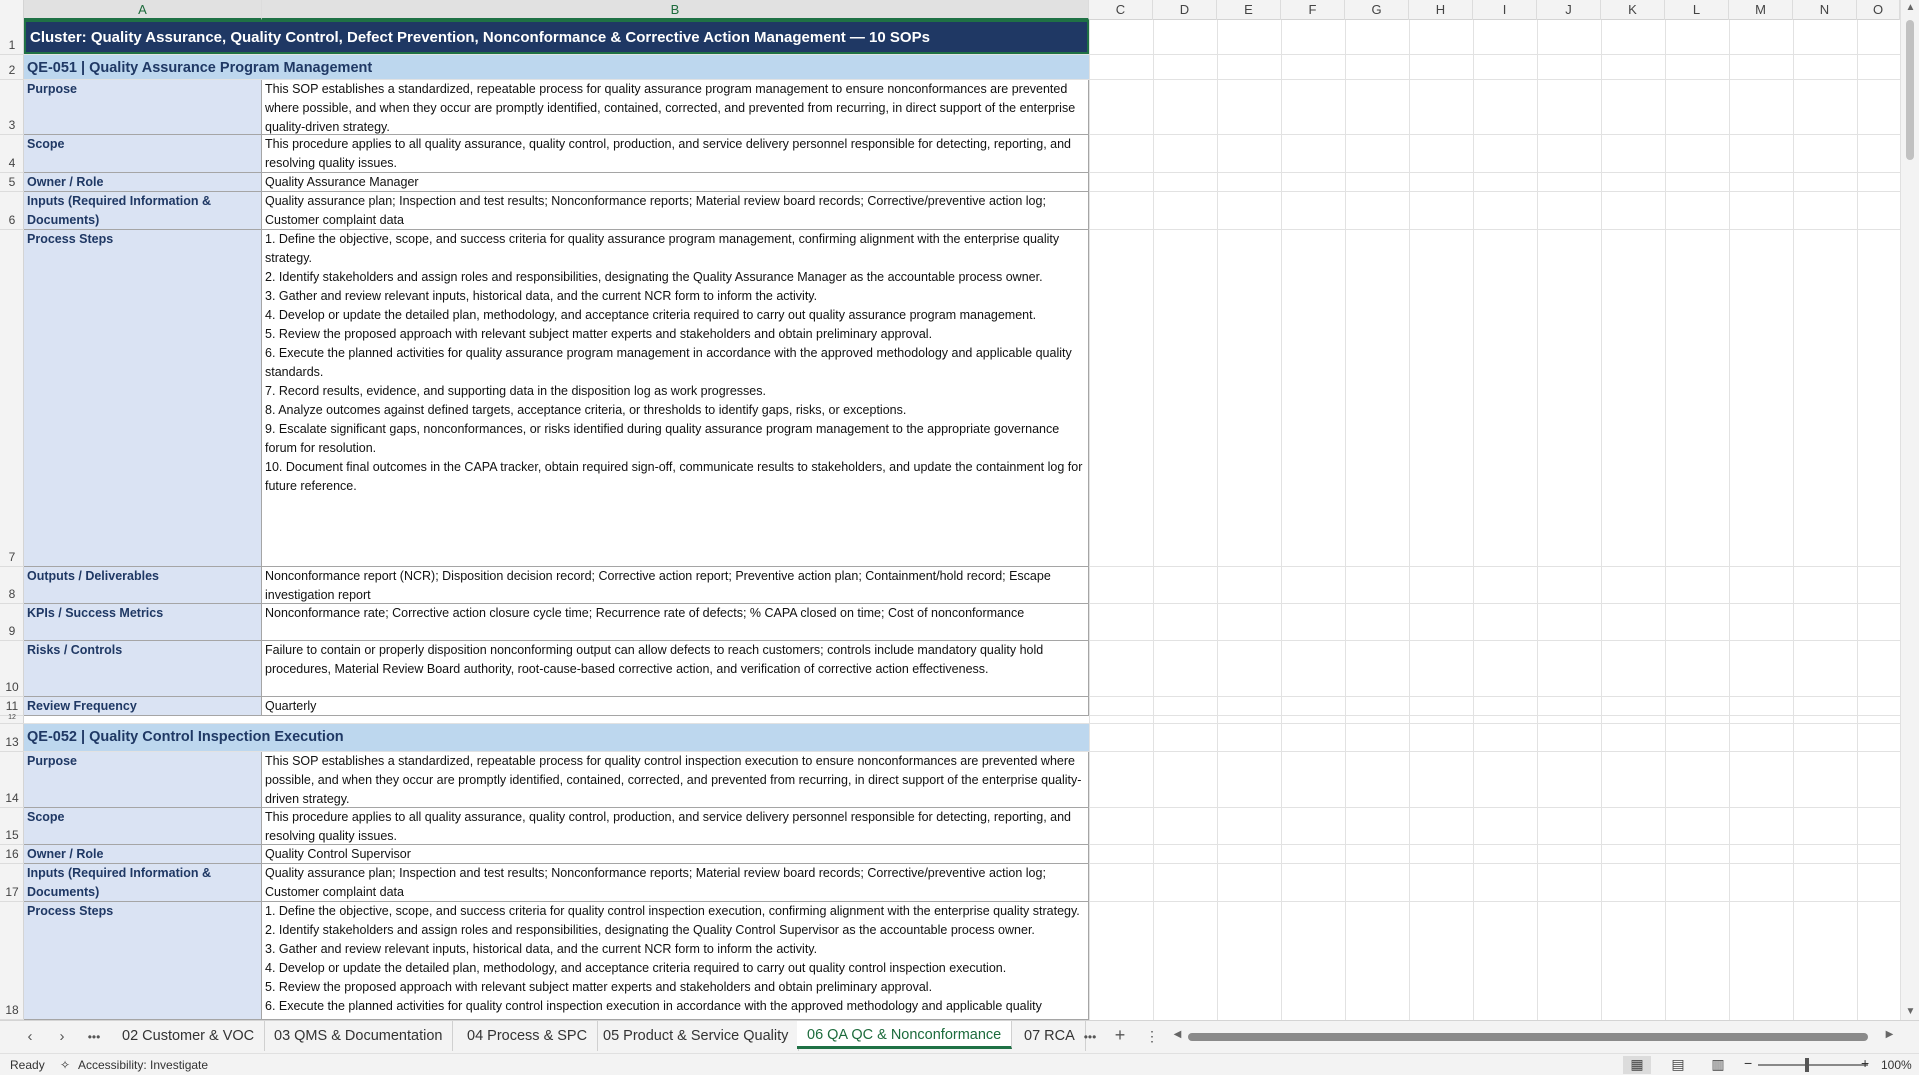  Describe the element at coordinates (675, 854) in the screenshot. I see `owner-value: Quality Control Supervisor` at that location.